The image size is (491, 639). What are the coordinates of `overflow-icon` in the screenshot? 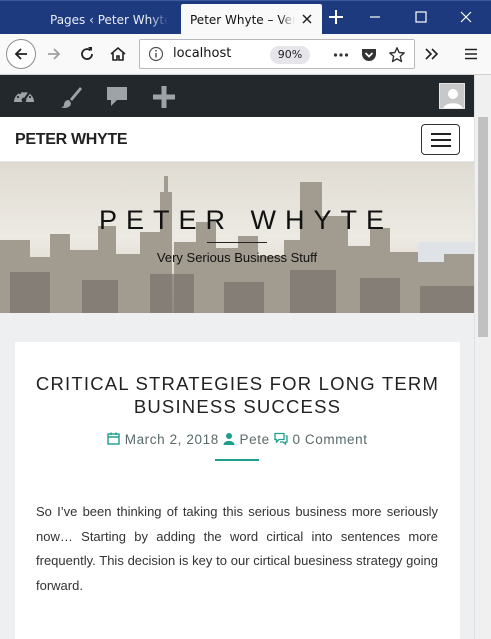 It's located at (432, 54).